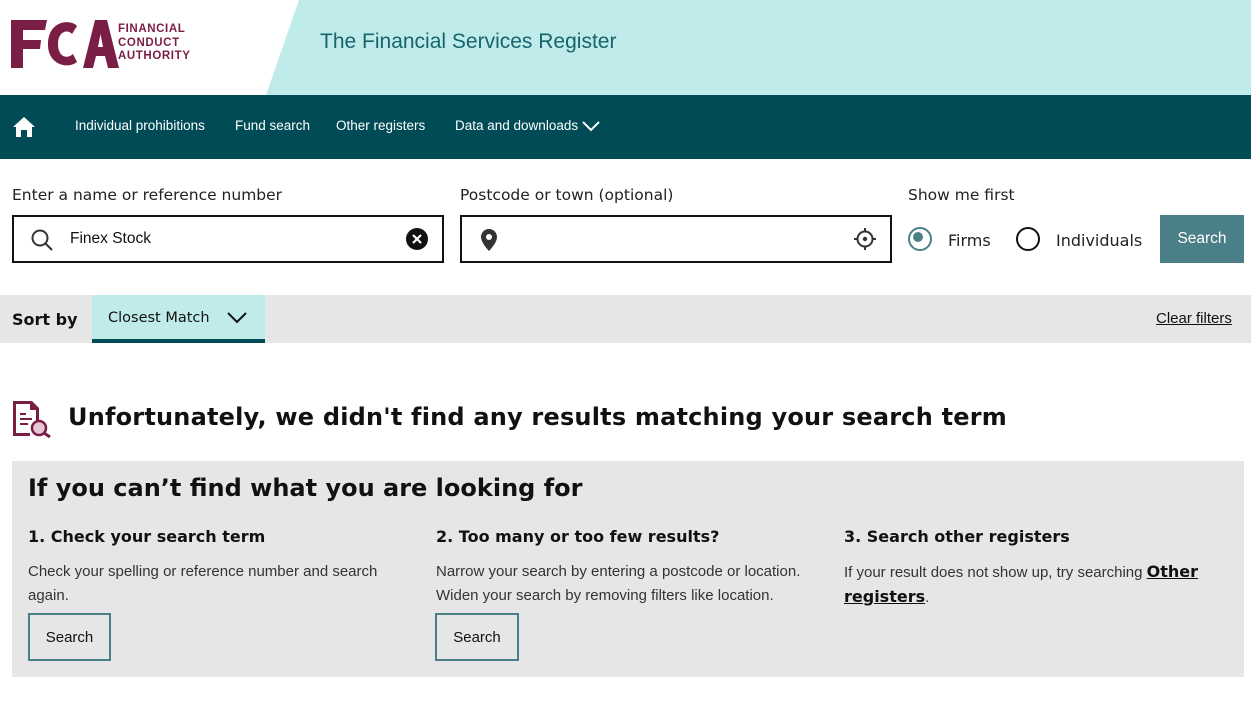 This screenshot has height=714, width=1251. Describe the element at coordinates (32, 419) in the screenshot. I see `document-search-icon` at that location.